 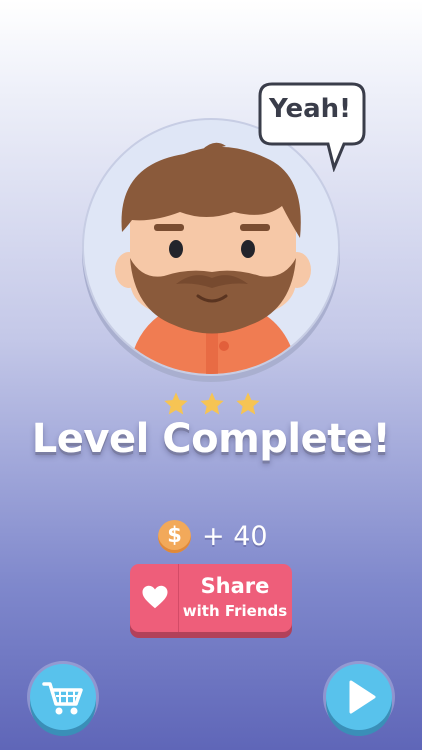 I want to click on level-complete-title: Level Complete!, so click(x=211, y=439).